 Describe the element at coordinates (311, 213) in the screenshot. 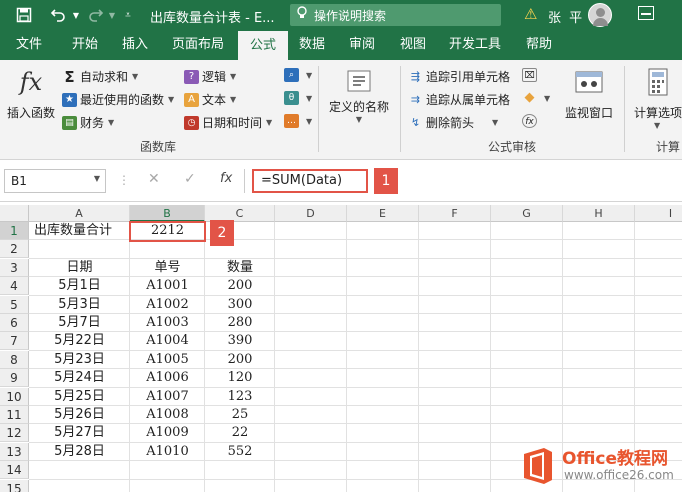

I see `column-header: D` at that location.